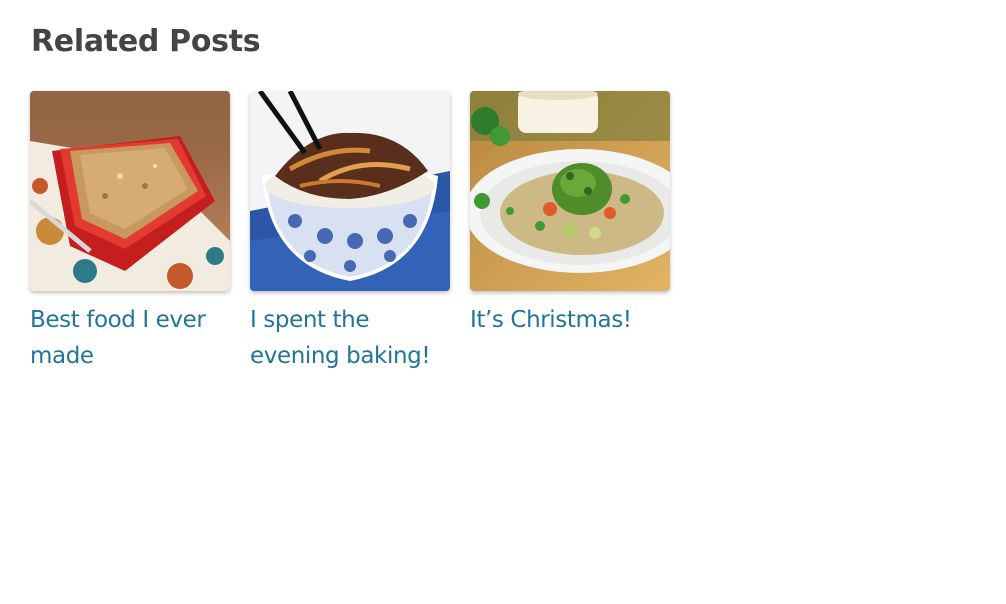 The width and height of the screenshot is (1006, 604). What do you see at coordinates (130, 338) in the screenshot?
I see `related-post-title: Best food I ever made` at bounding box center [130, 338].